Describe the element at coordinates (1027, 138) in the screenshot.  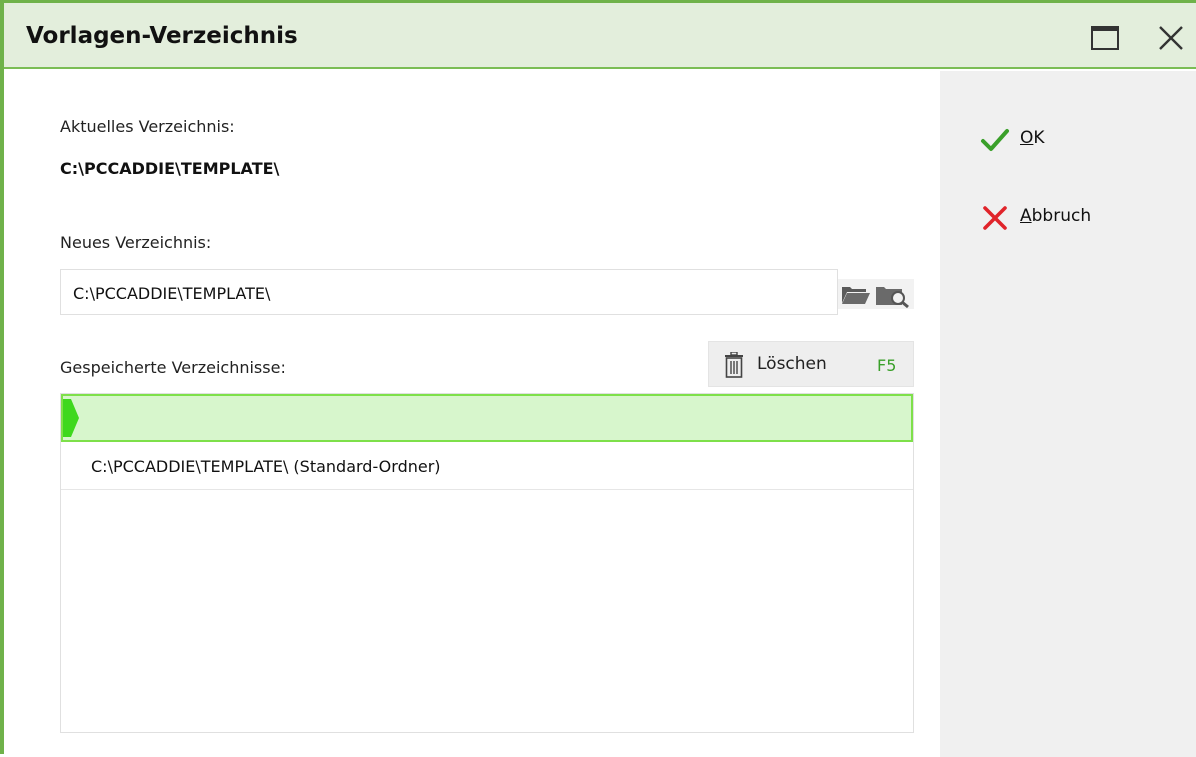
I see `ok-mnemonic: O` at that location.